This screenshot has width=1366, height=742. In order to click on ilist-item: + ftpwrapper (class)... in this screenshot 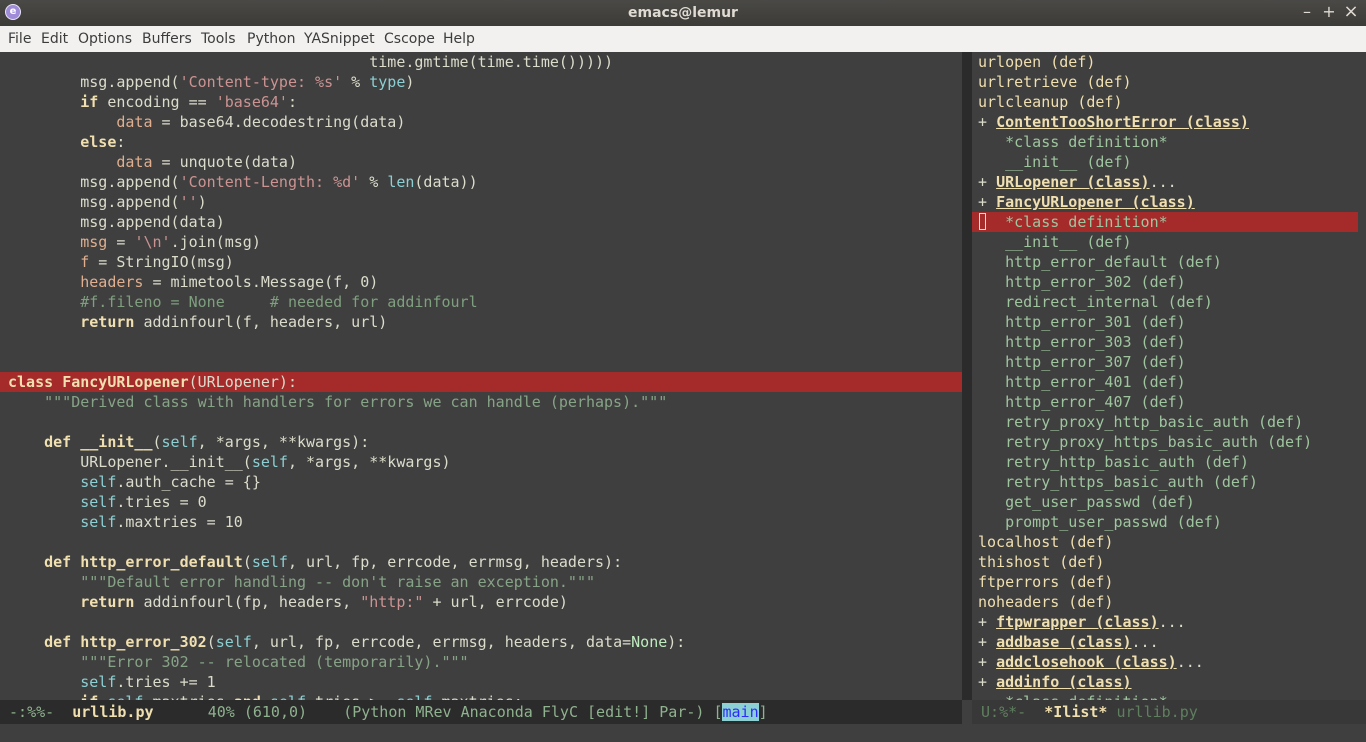, I will do `click(1082, 622)`.